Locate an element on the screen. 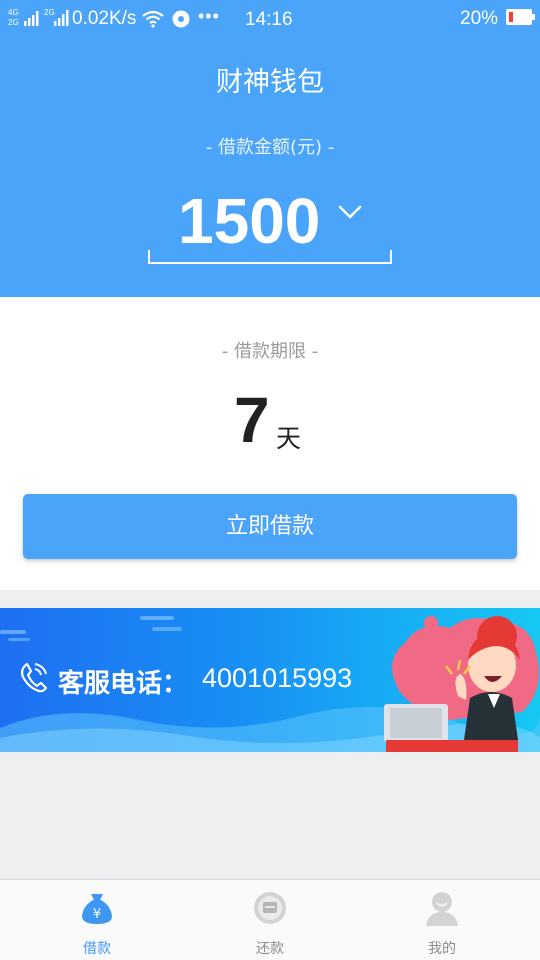  status-bar: 4G 2G 2G 0.02K/s ••• 14:16 20% is located at coordinates (270, 18).